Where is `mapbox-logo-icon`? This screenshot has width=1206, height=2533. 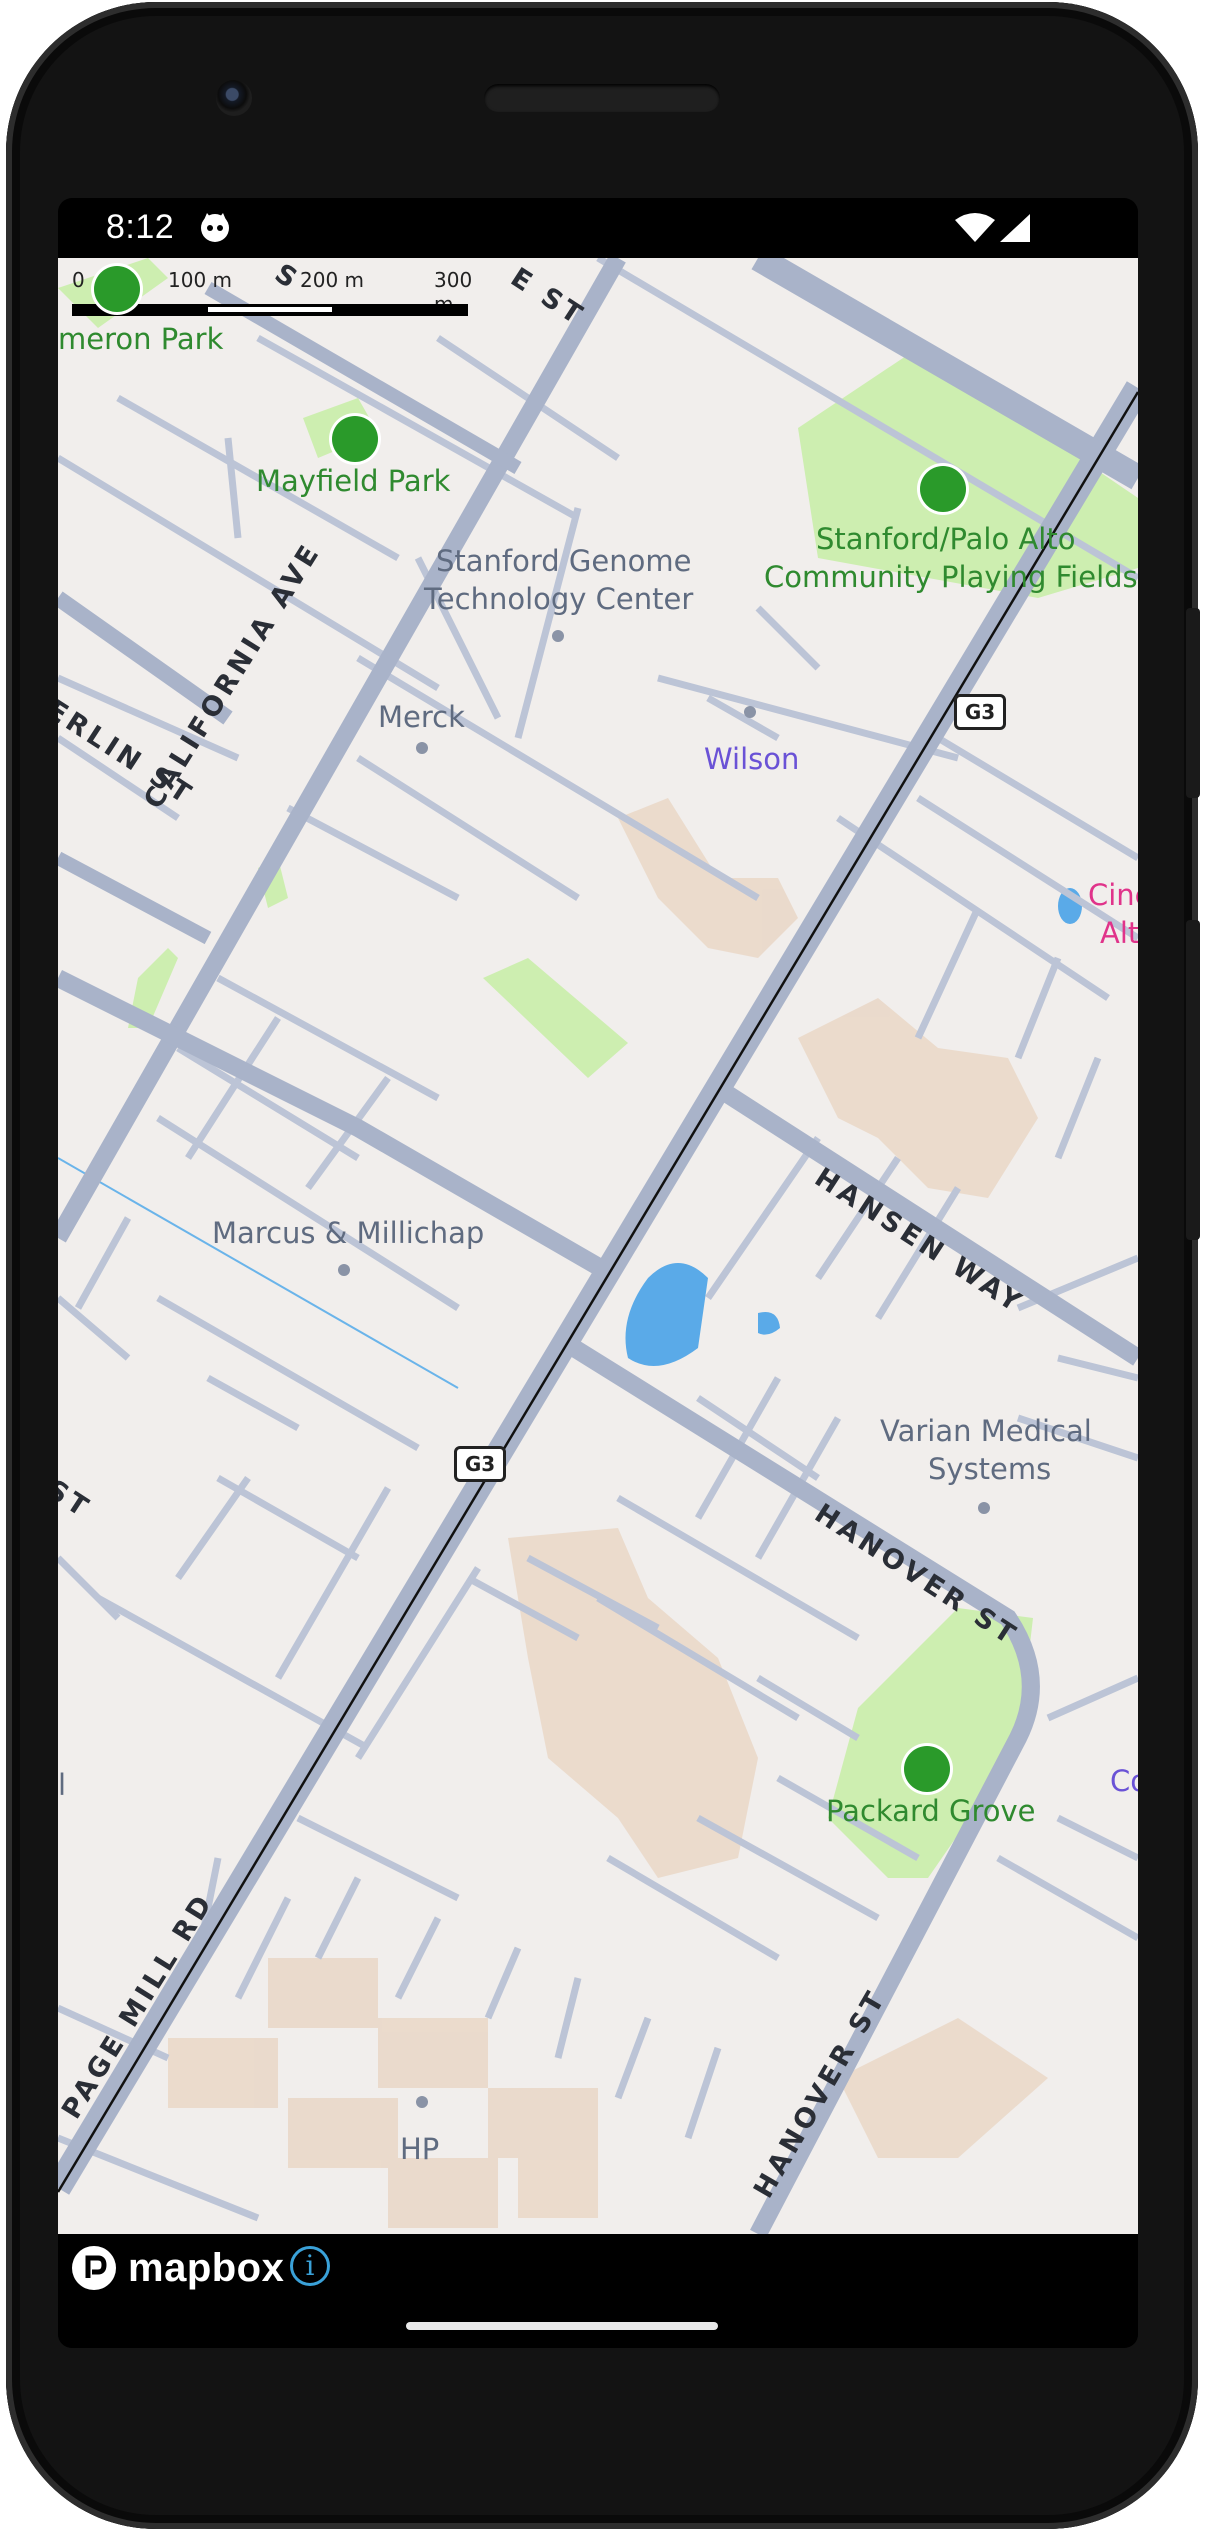
mapbox-logo-icon is located at coordinates (94, 2268).